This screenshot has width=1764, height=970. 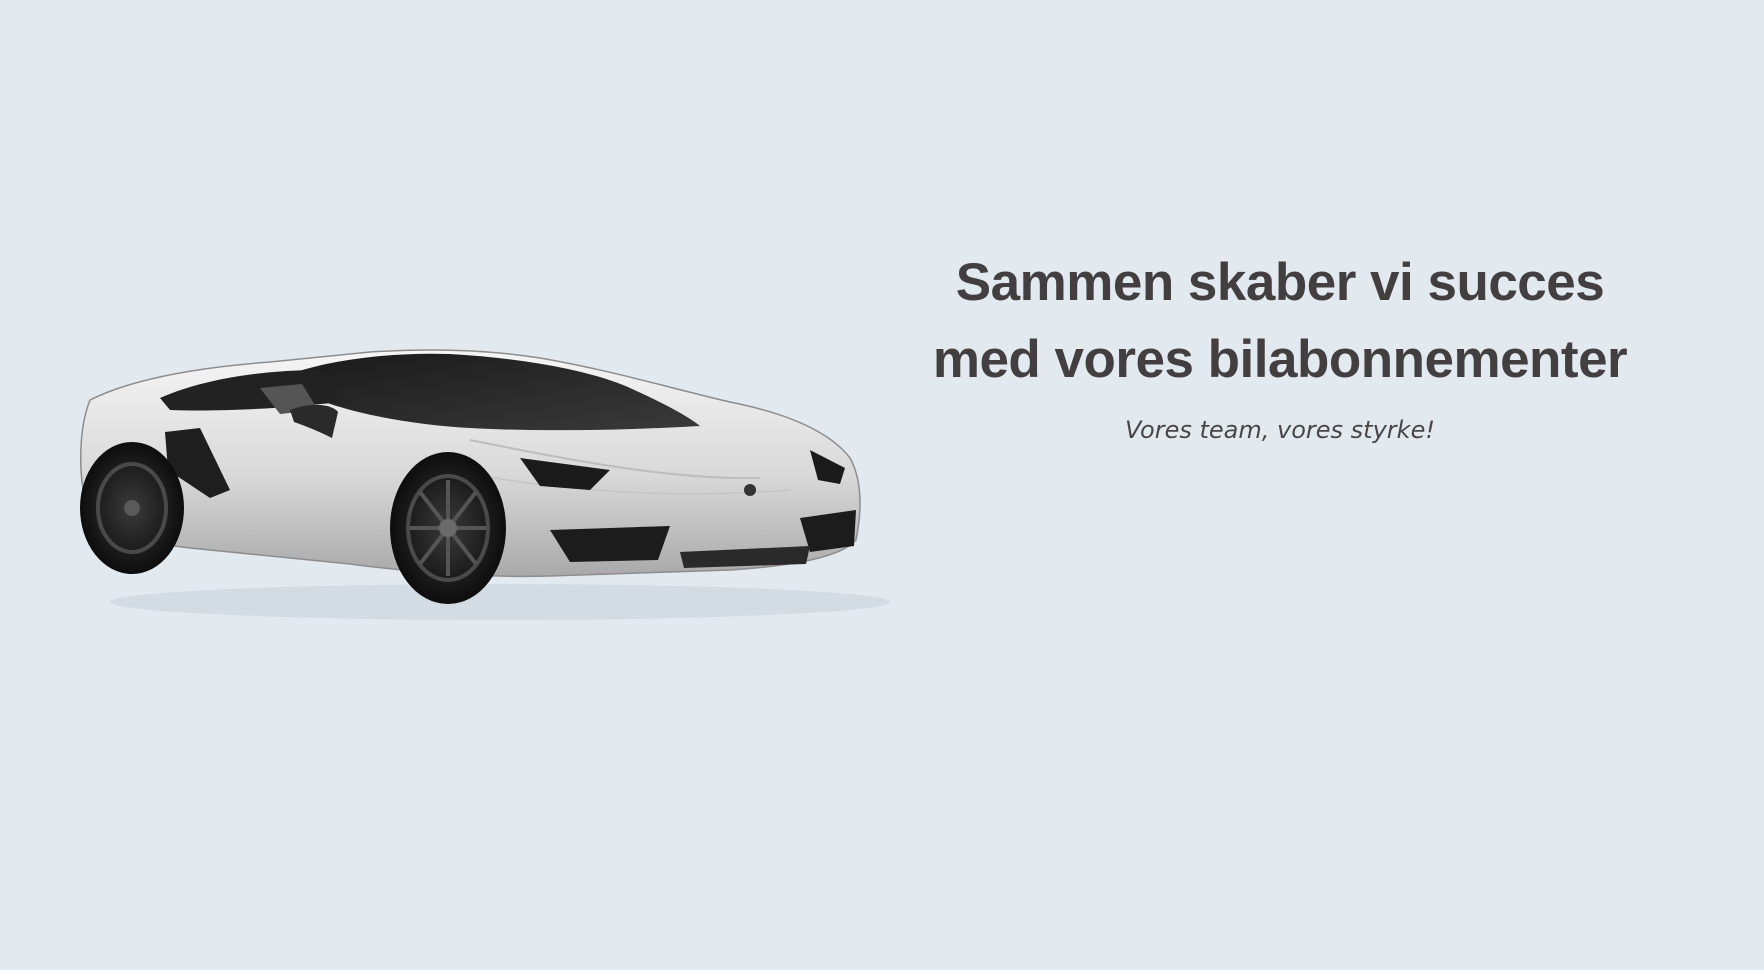 I want to click on sports-car-illustration, so click(x=484, y=484).